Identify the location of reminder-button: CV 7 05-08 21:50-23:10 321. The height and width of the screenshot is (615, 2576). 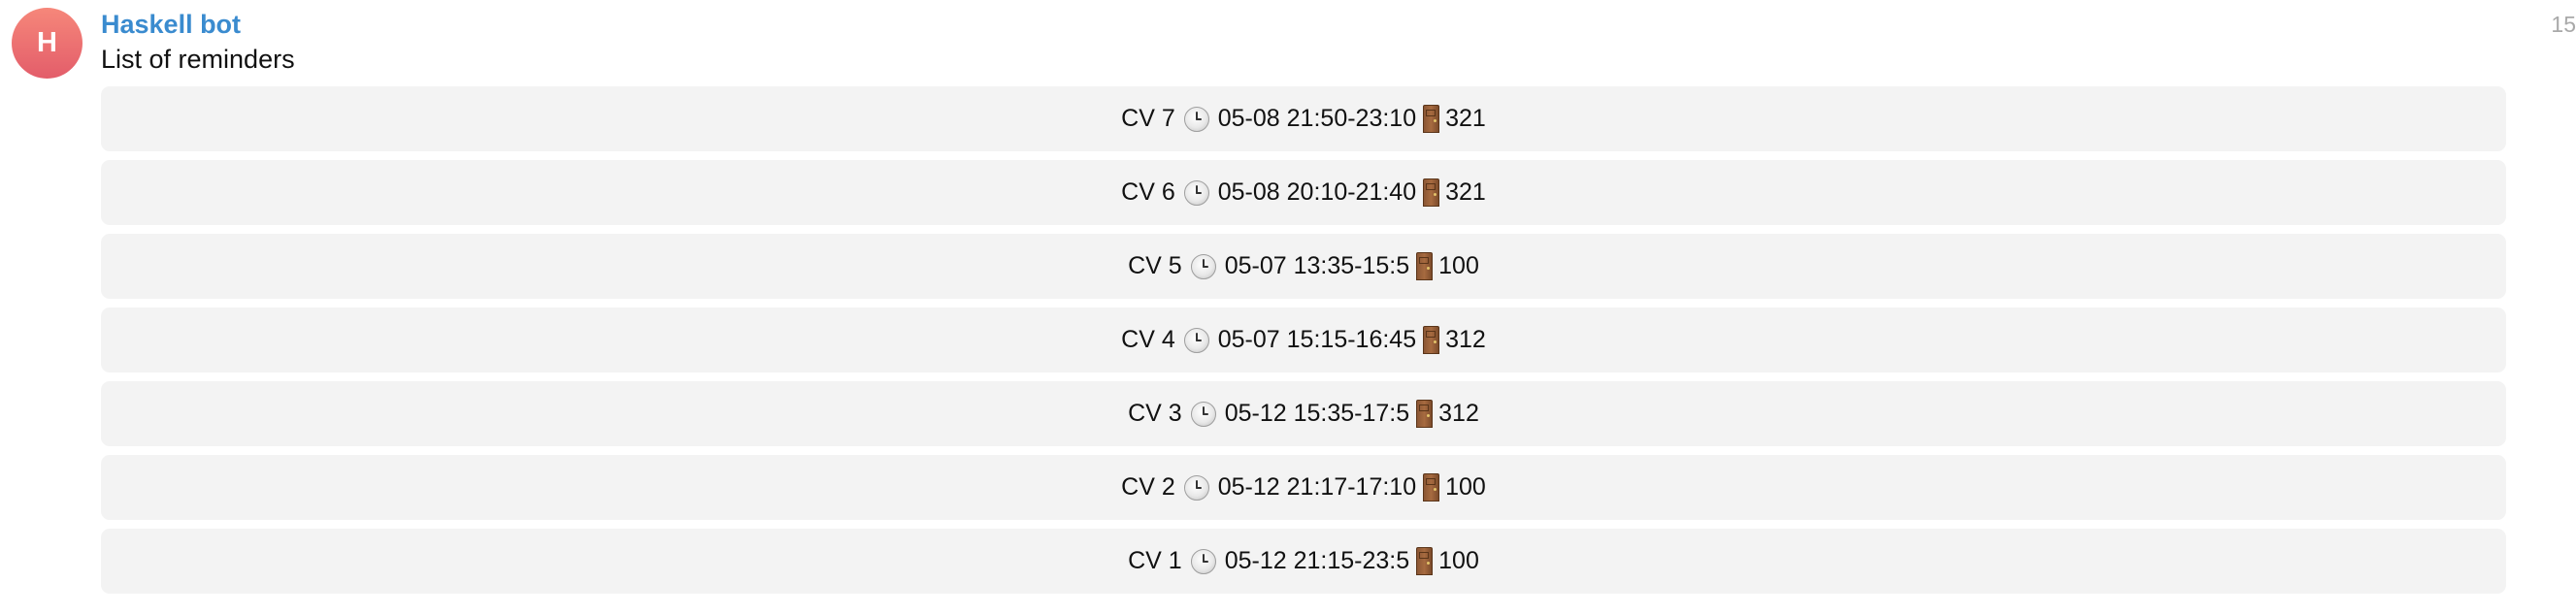
(1303, 118).